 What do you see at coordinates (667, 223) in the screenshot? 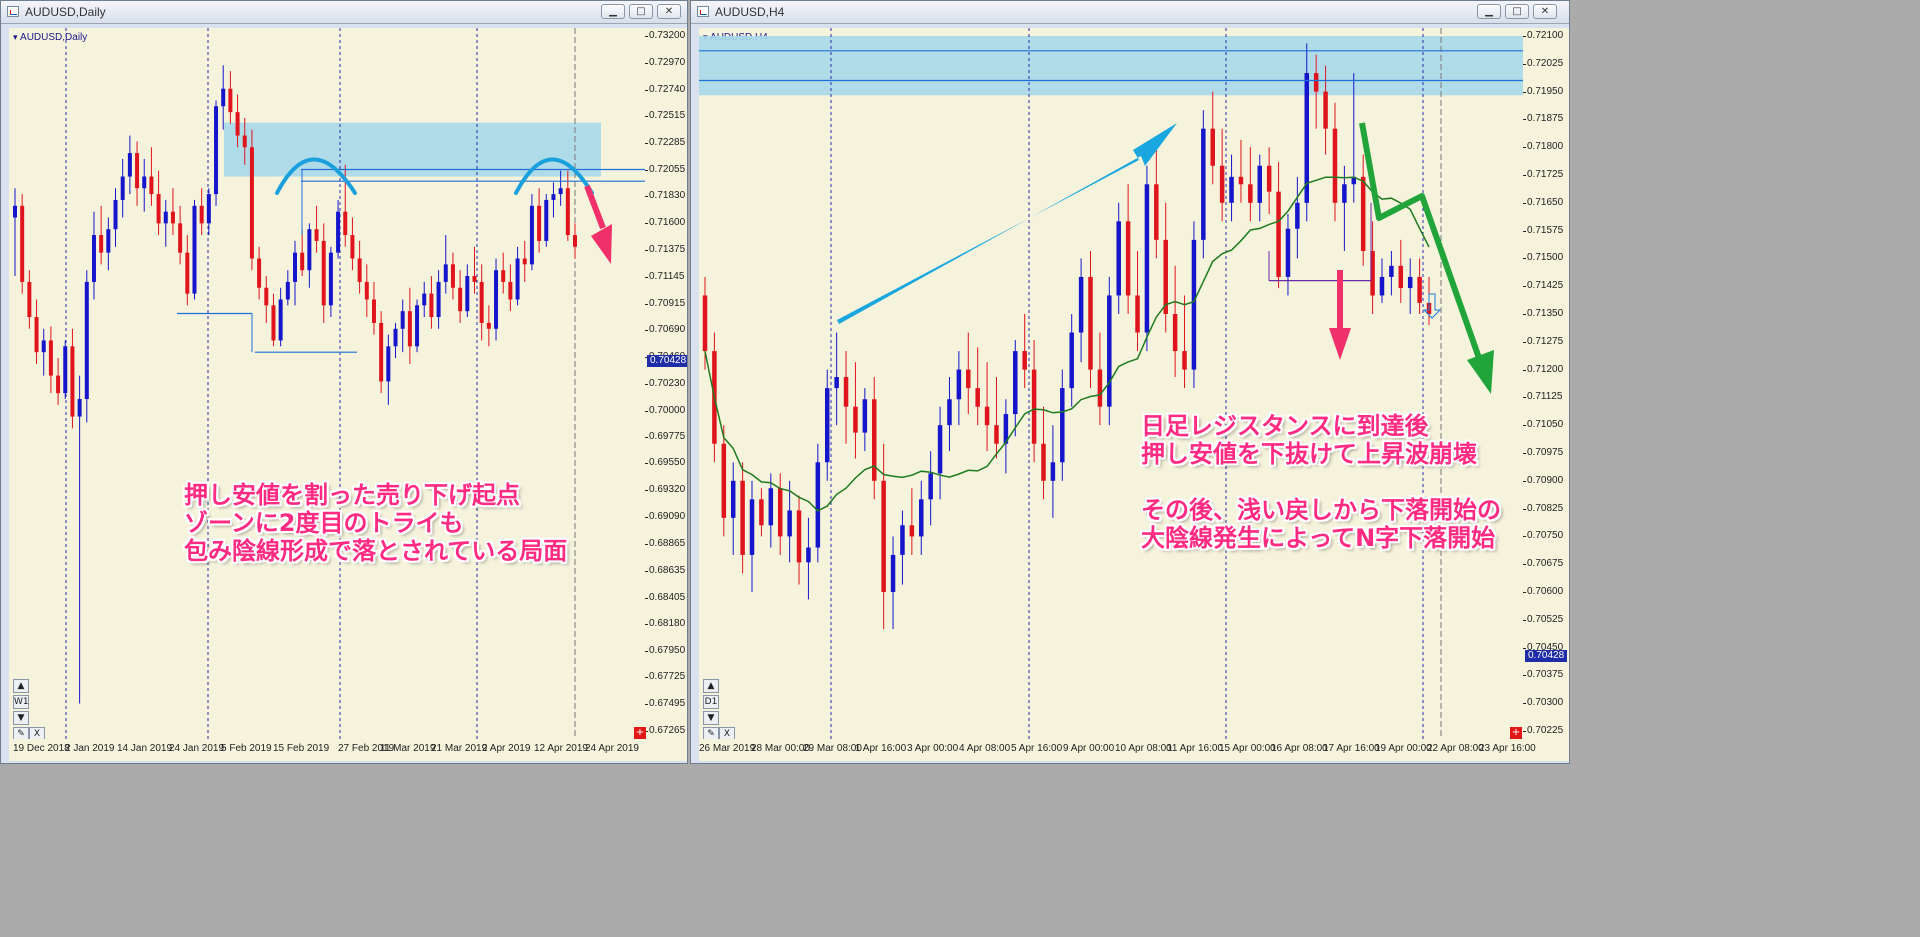
I see `price-tick-label: 0.71600` at bounding box center [667, 223].